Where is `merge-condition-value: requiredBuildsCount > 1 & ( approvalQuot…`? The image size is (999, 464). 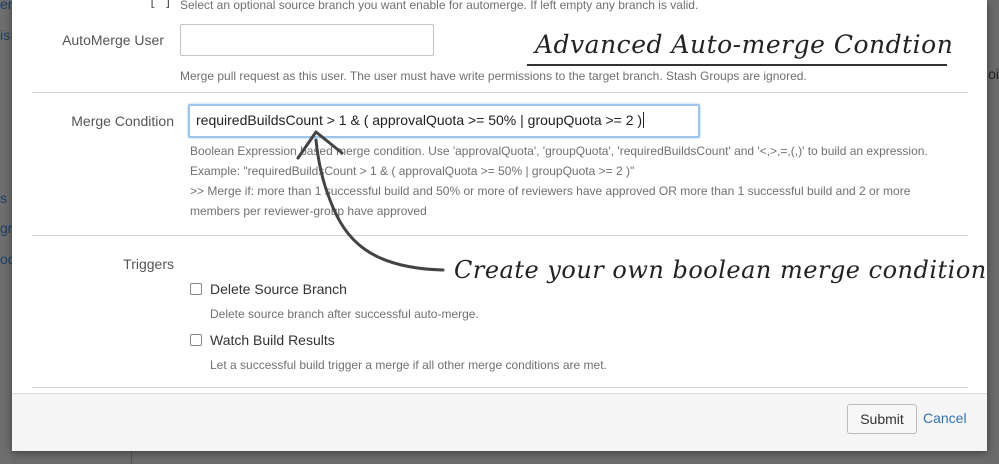 merge-condition-value: requiredBuildsCount > 1 & ( approvalQuot… is located at coordinates (419, 120).